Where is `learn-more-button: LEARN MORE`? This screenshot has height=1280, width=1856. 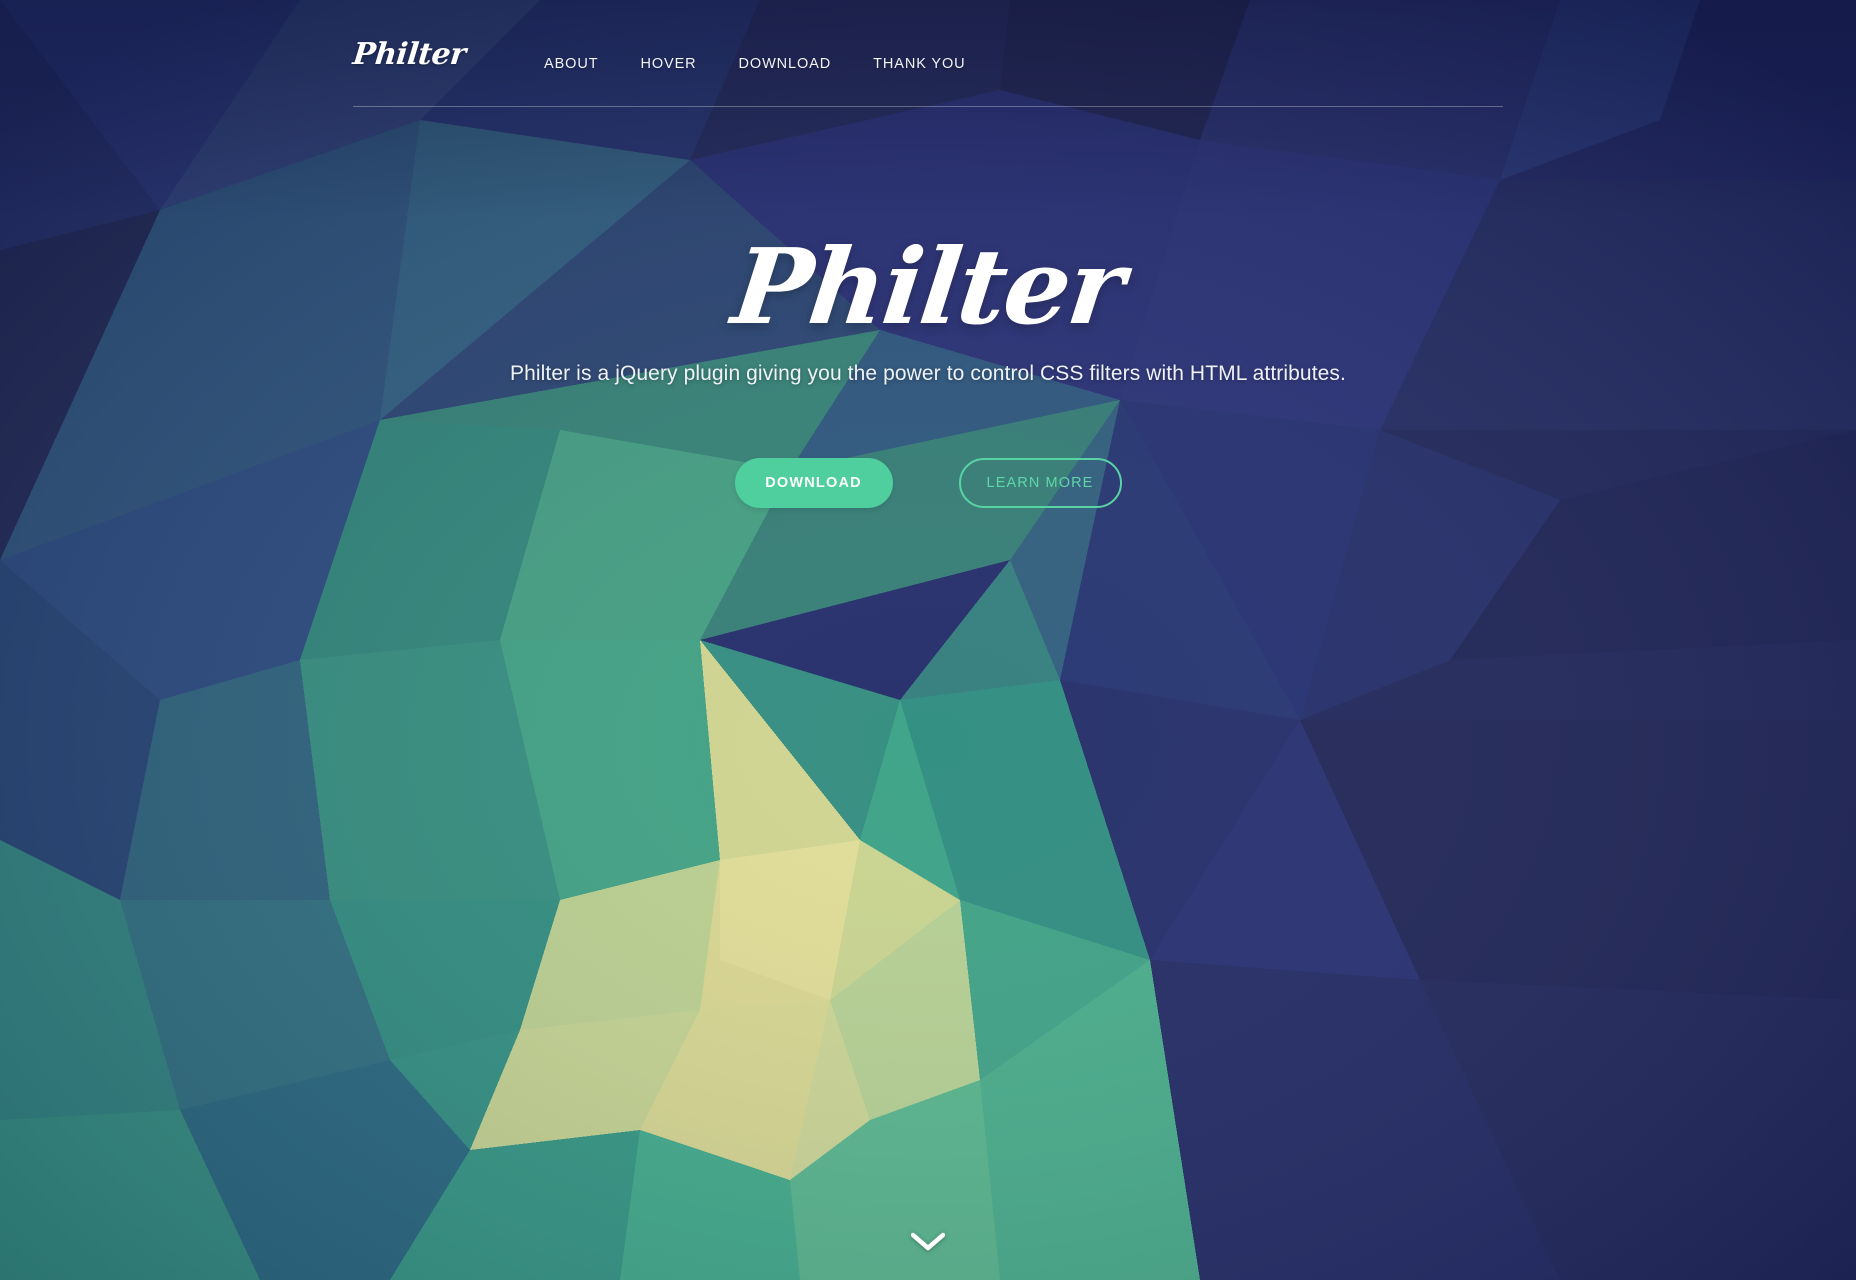
learn-more-button: LEARN MORE is located at coordinates (1040, 482).